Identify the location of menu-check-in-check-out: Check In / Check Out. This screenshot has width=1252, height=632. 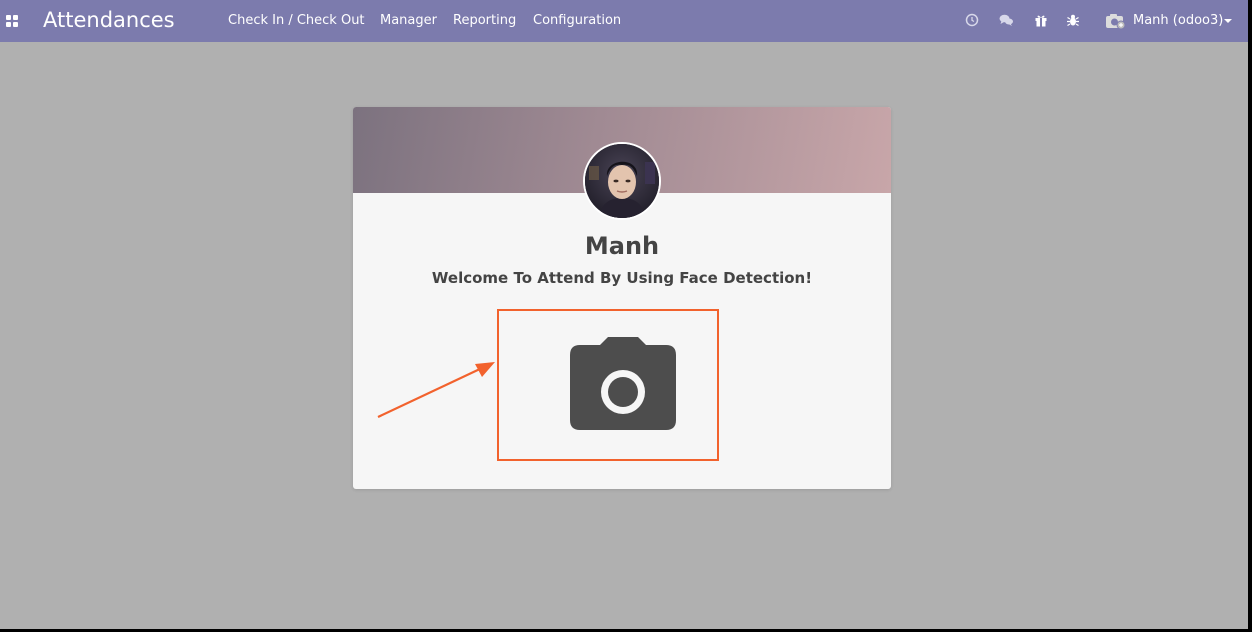
(296, 21).